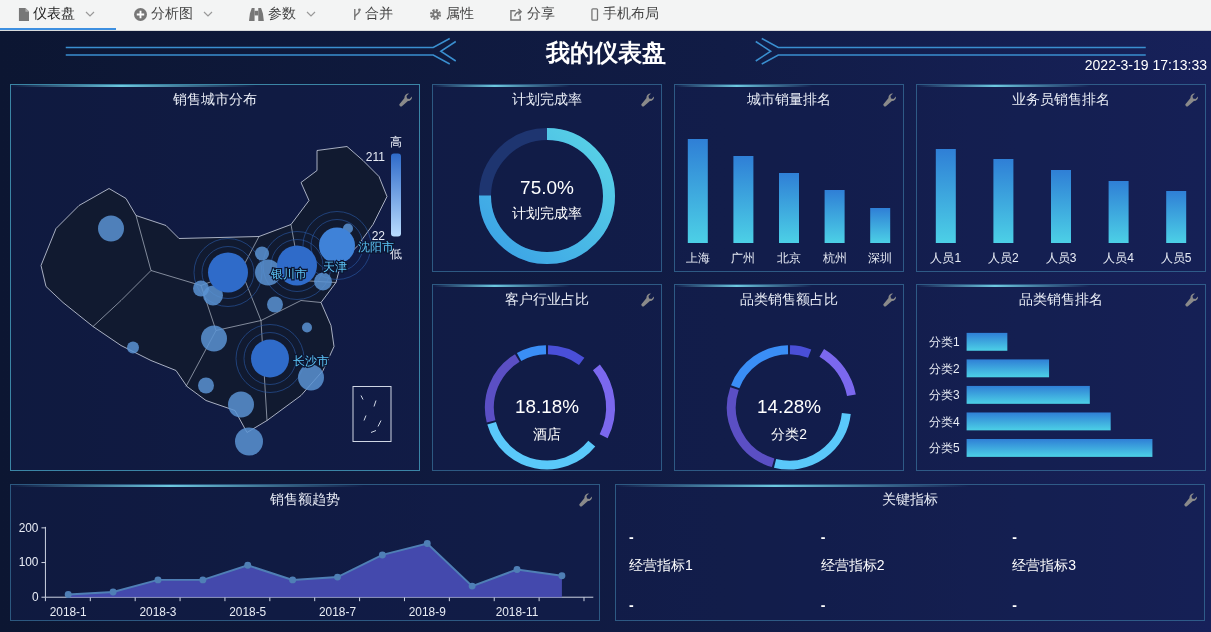 The height and width of the screenshot is (632, 1211). Describe the element at coordinates (605, 53) in the screenshot. I see `dashboard-title: 我的仪表盘` at that location.